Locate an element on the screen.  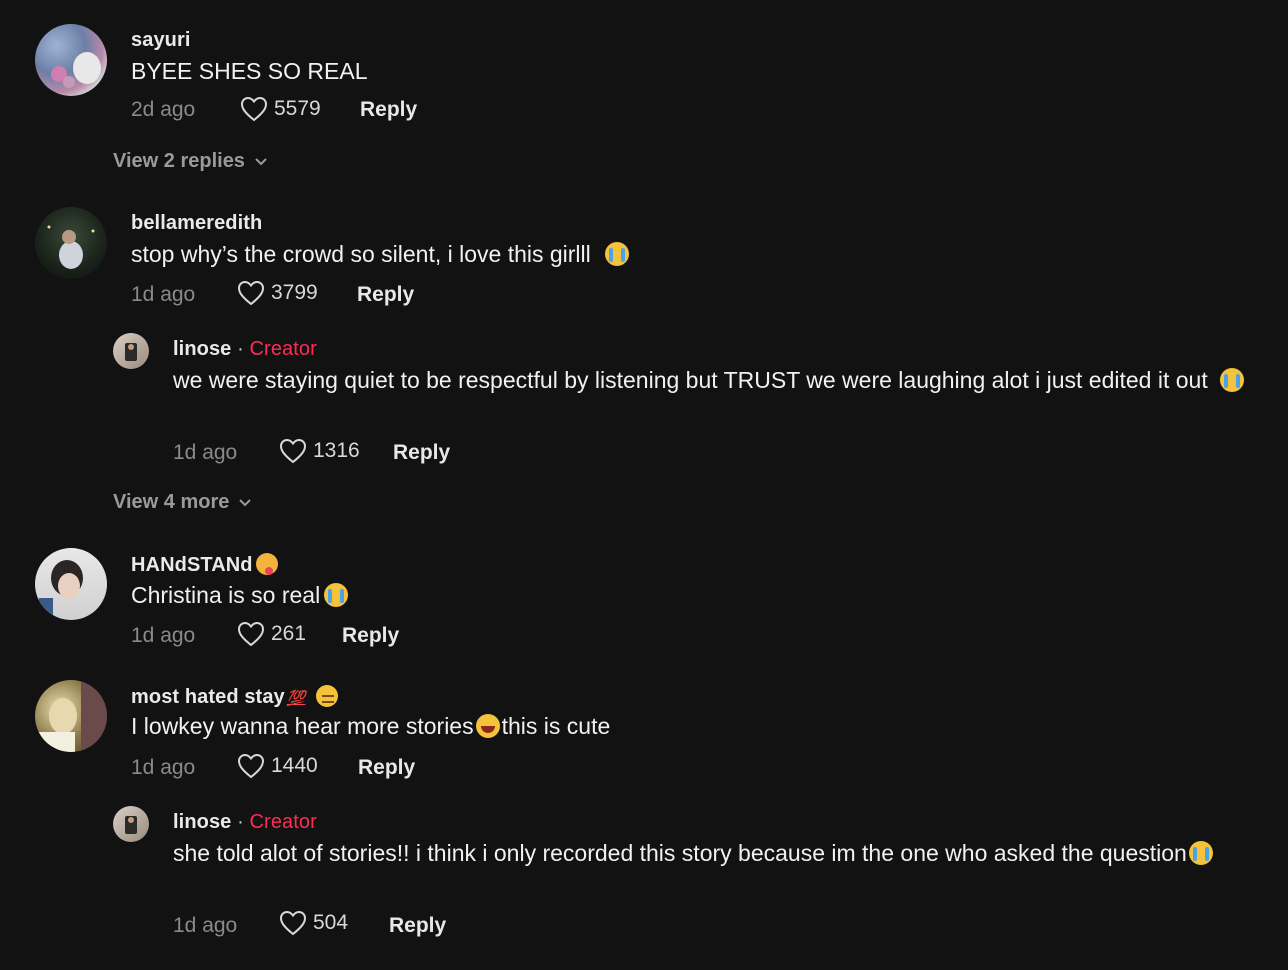
comment-text: Christina is so real is located at coordinates (240, 595).